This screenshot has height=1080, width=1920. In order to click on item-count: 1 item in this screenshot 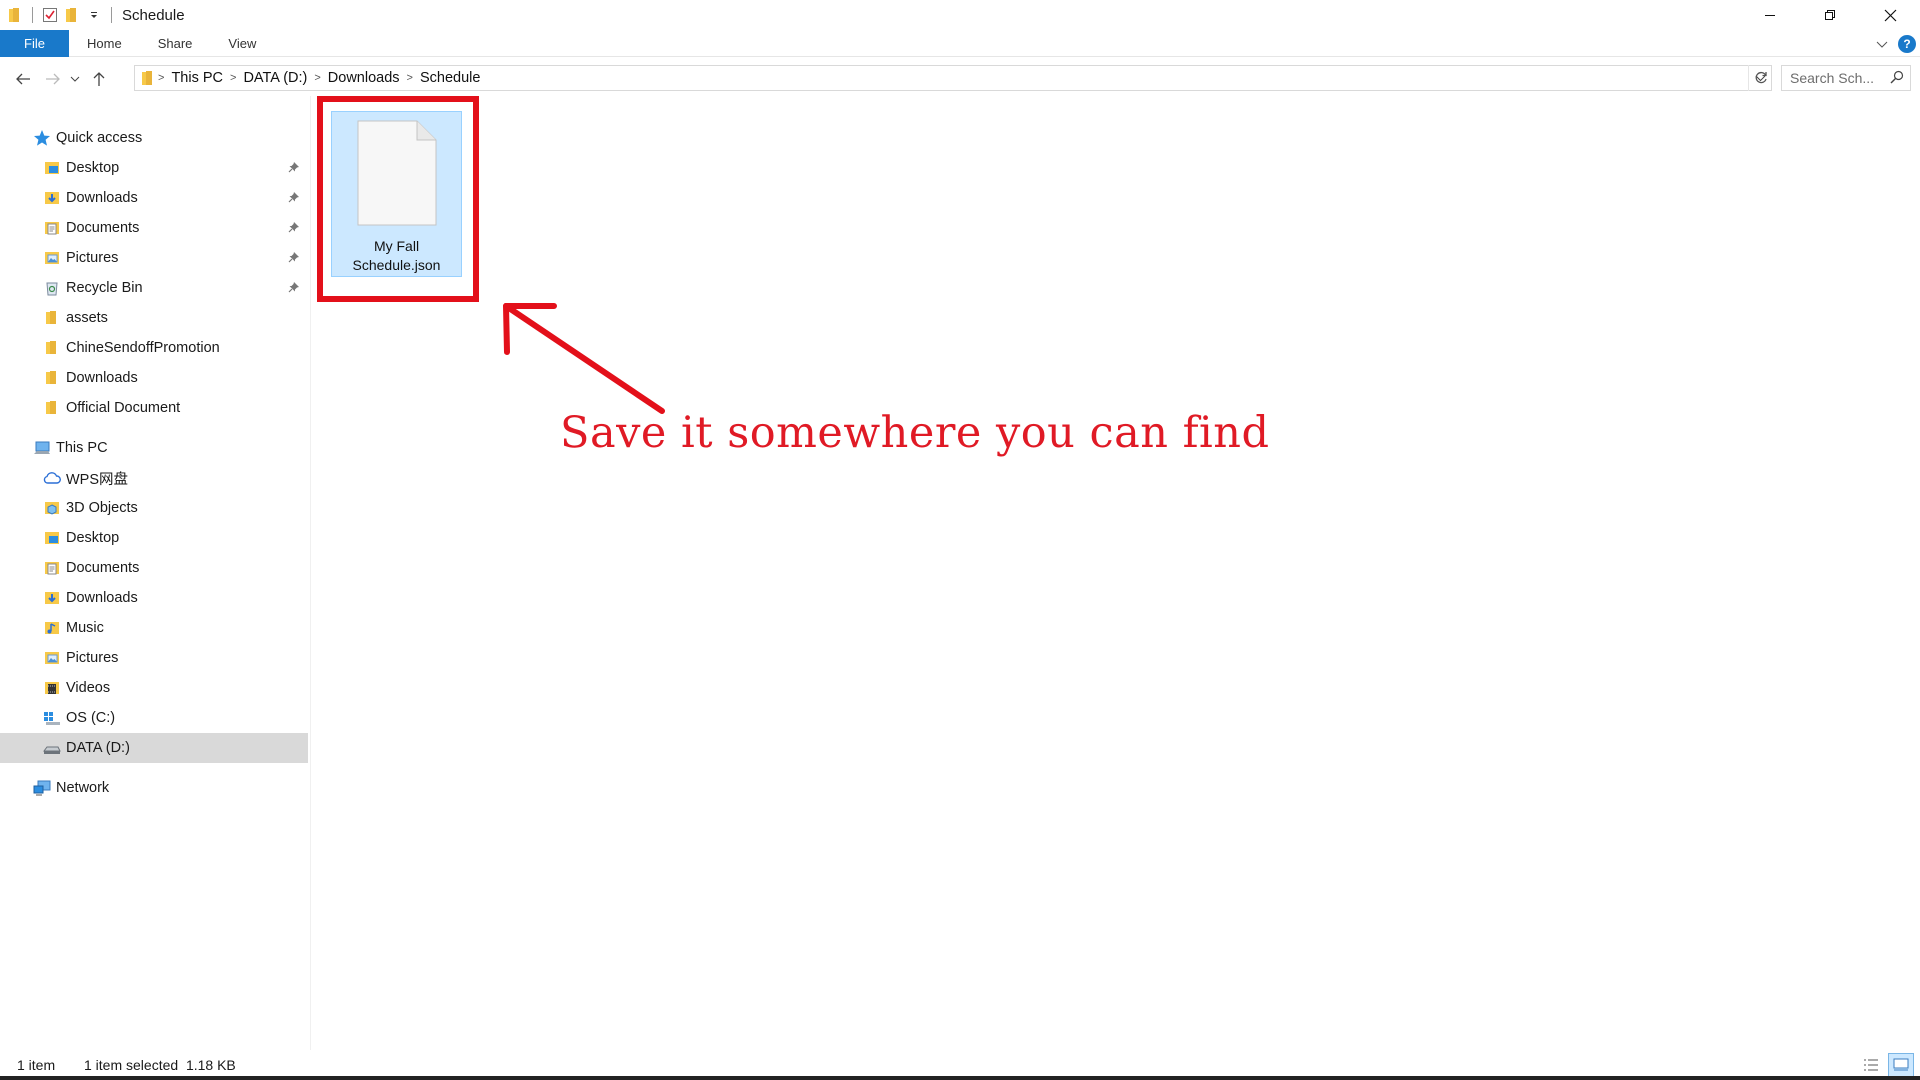, I will do `click(36, 1065)`.